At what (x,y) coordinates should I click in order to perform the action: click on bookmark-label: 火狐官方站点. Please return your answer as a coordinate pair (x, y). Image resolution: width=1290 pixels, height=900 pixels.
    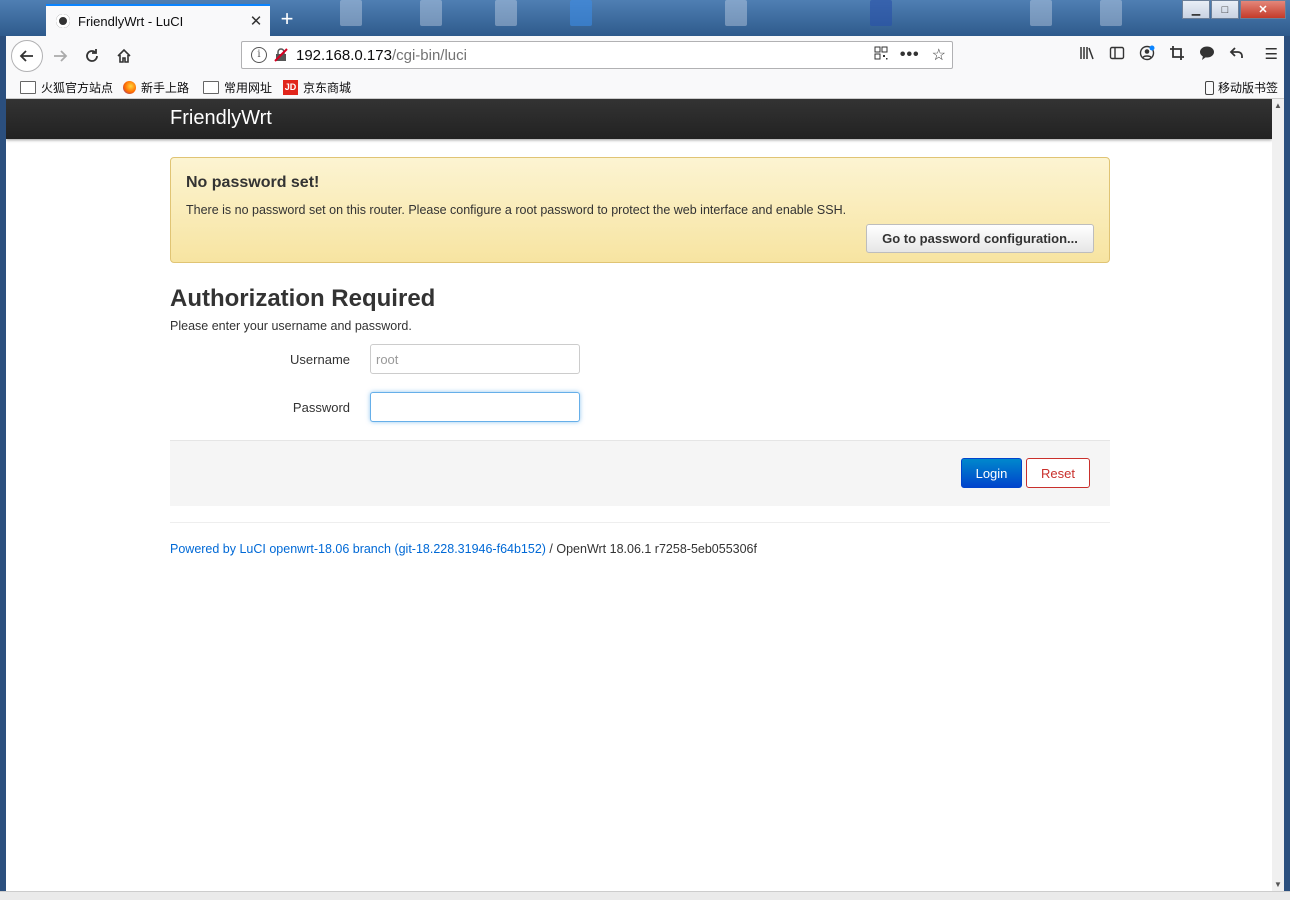
    Looking at the image, I should click on (77, 88).